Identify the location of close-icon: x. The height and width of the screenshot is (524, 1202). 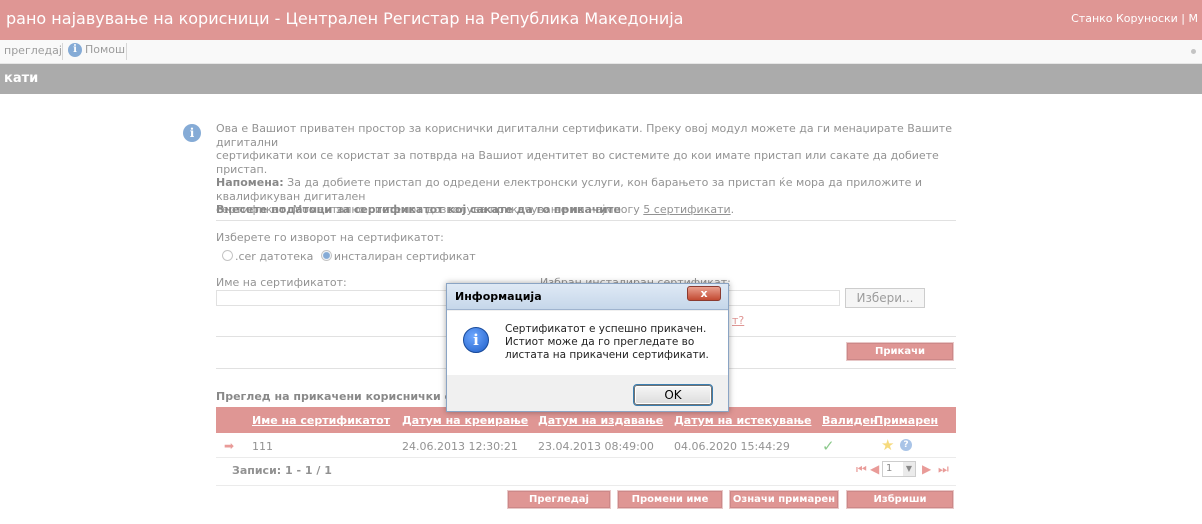
(704, 293).